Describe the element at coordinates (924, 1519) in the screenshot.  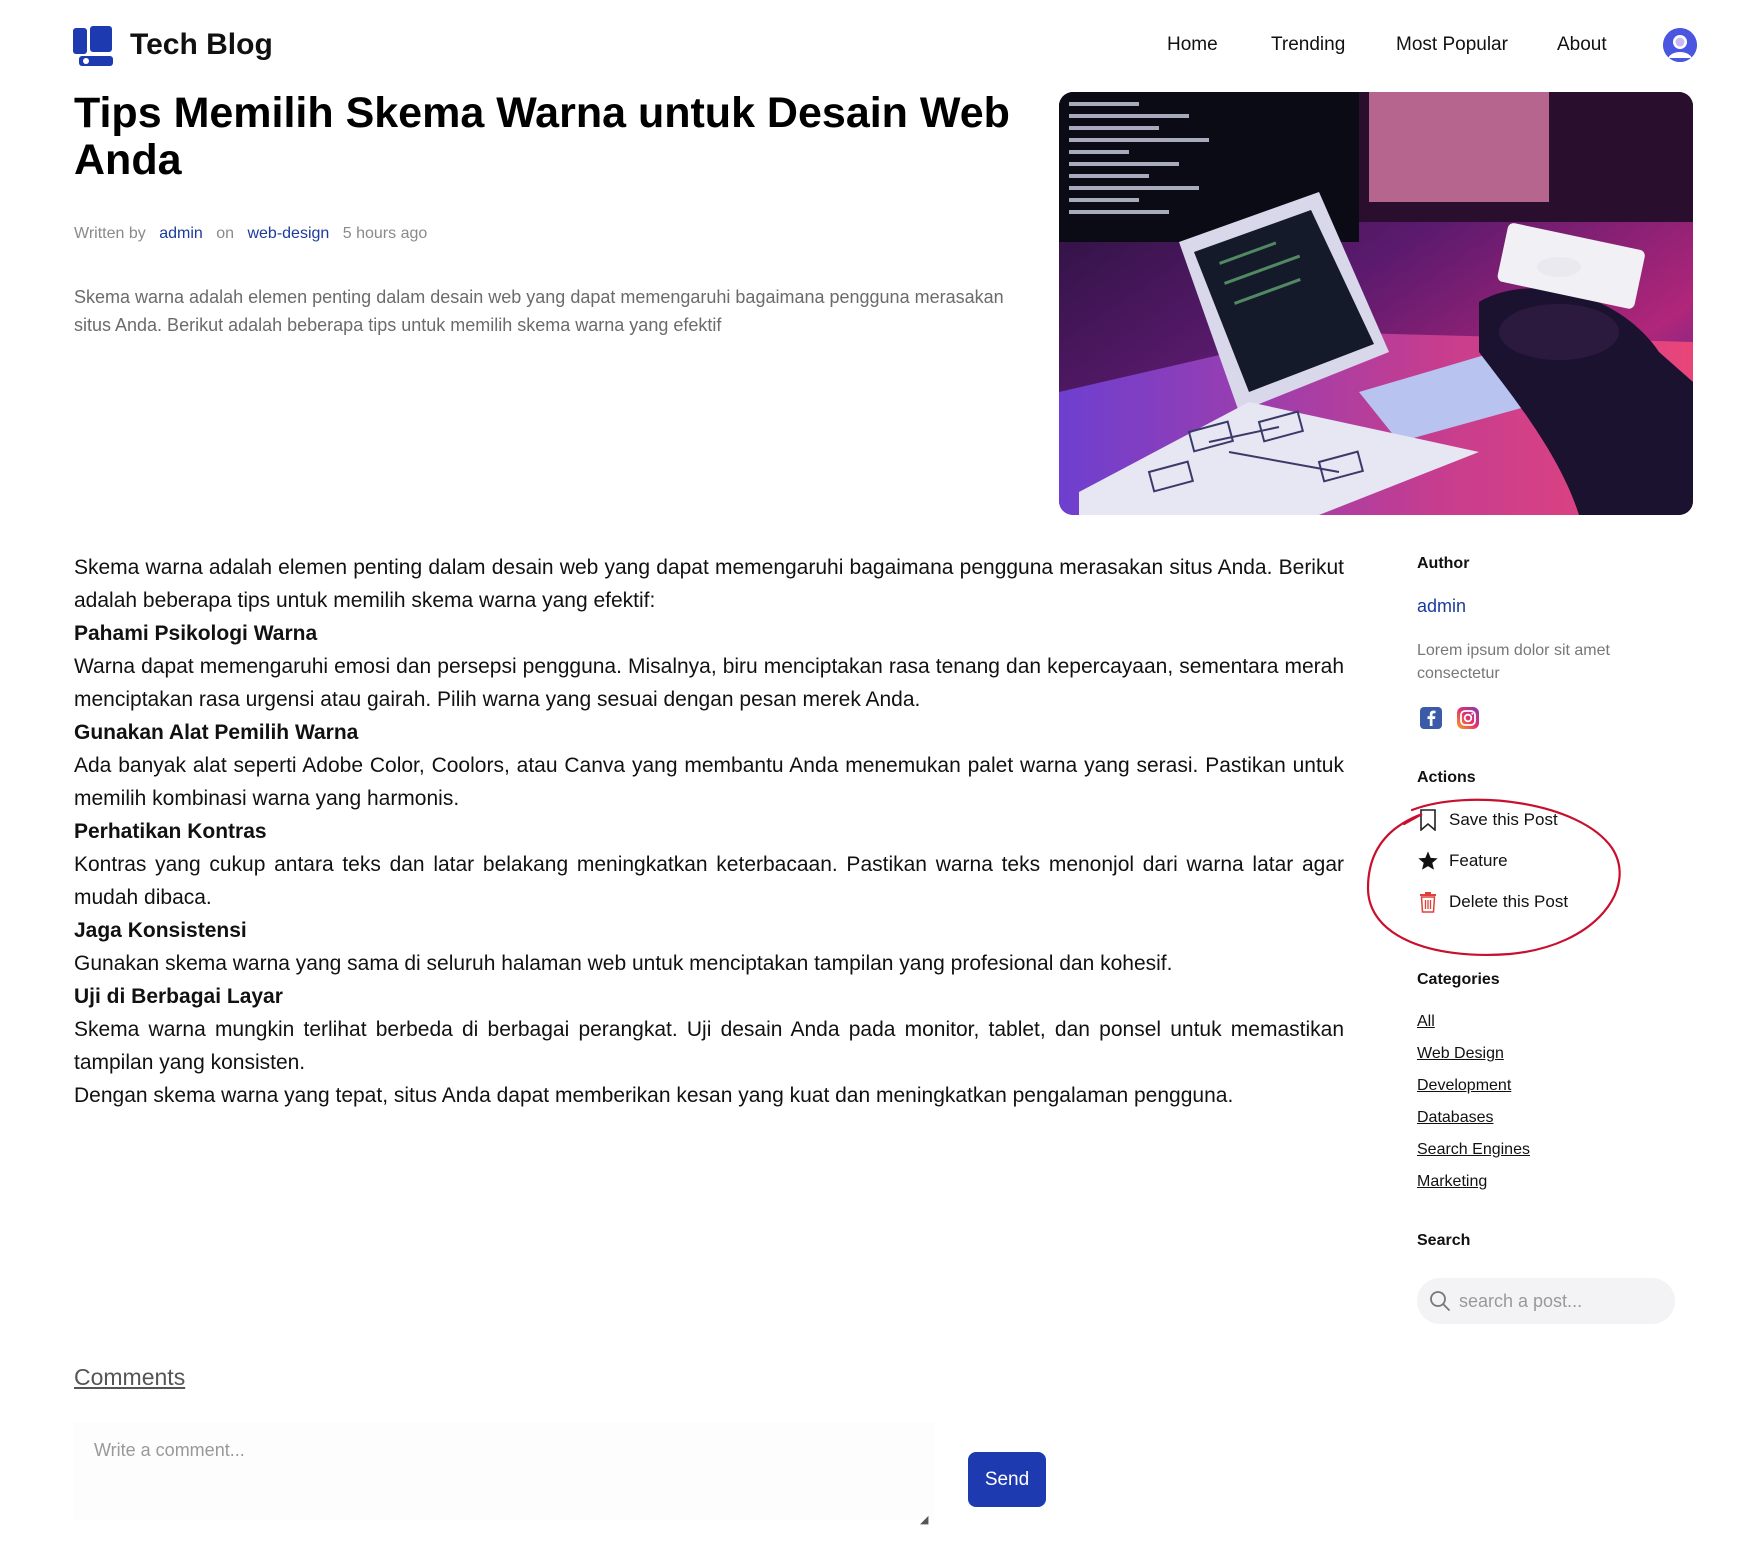
I see `resize-grip-icon: ◢` at that location.